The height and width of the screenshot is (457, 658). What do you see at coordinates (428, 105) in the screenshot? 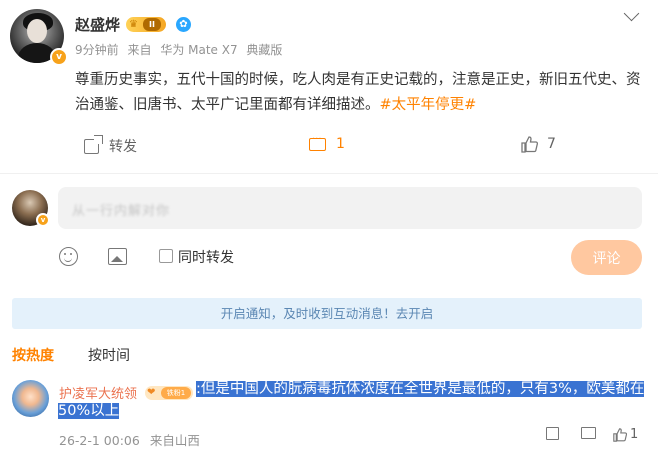
I see `hashtag-link: #太平年停更#` at bounding box center [428, 105].